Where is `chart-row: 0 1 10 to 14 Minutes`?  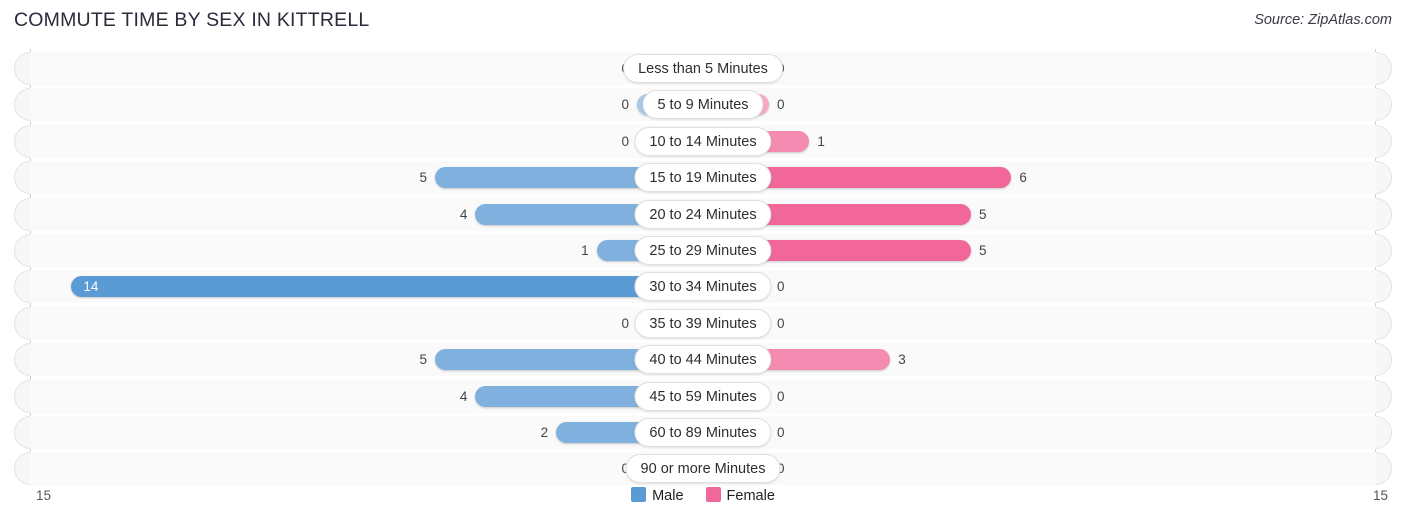 chart-row: 0 1 10 to 14 Minutes is located at coordinates (703, 141).